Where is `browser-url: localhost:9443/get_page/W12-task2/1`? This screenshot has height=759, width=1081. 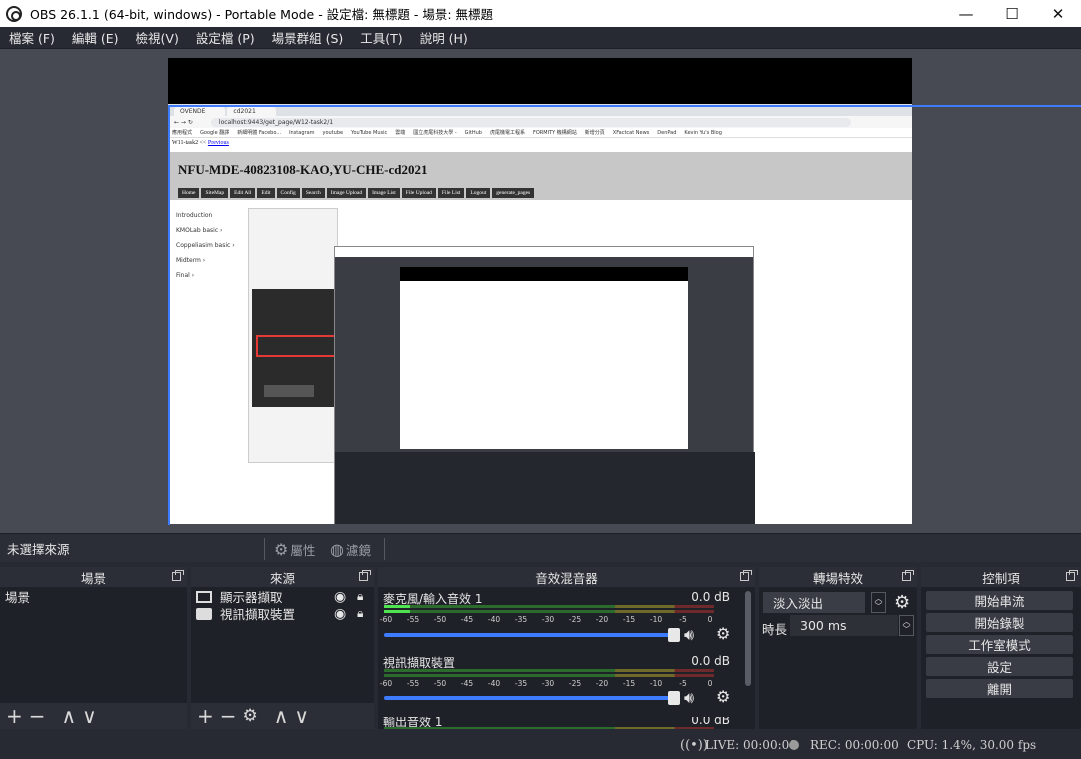 browser-url: localhost:9443/get_page/W12-task2/1 is located at coordinates (530, 122).